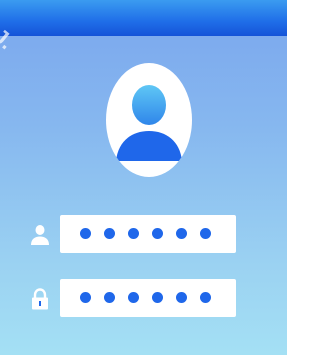 The width and height of the screenshot is (320, 355). I want to click on user-avatar-icon, so click(149, 123).